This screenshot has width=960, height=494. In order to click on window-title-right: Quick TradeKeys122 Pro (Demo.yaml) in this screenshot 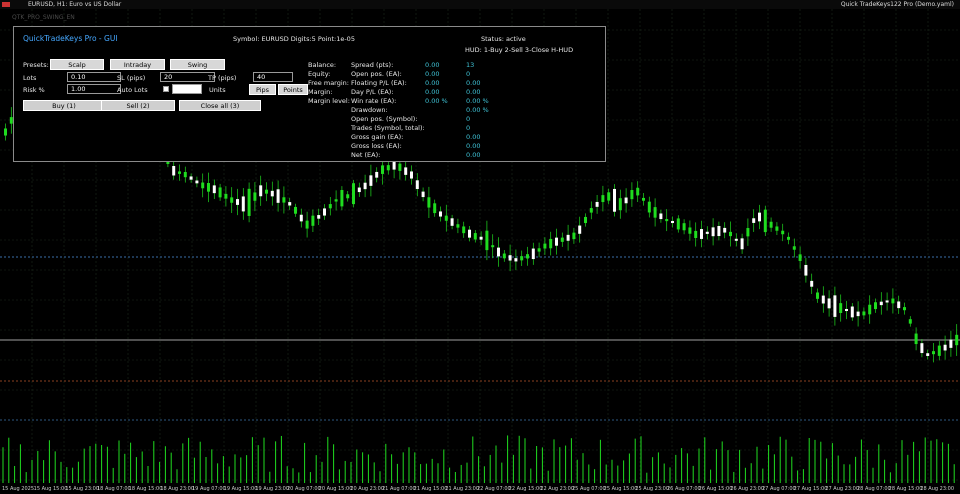, I will do `click(897, 4)`.